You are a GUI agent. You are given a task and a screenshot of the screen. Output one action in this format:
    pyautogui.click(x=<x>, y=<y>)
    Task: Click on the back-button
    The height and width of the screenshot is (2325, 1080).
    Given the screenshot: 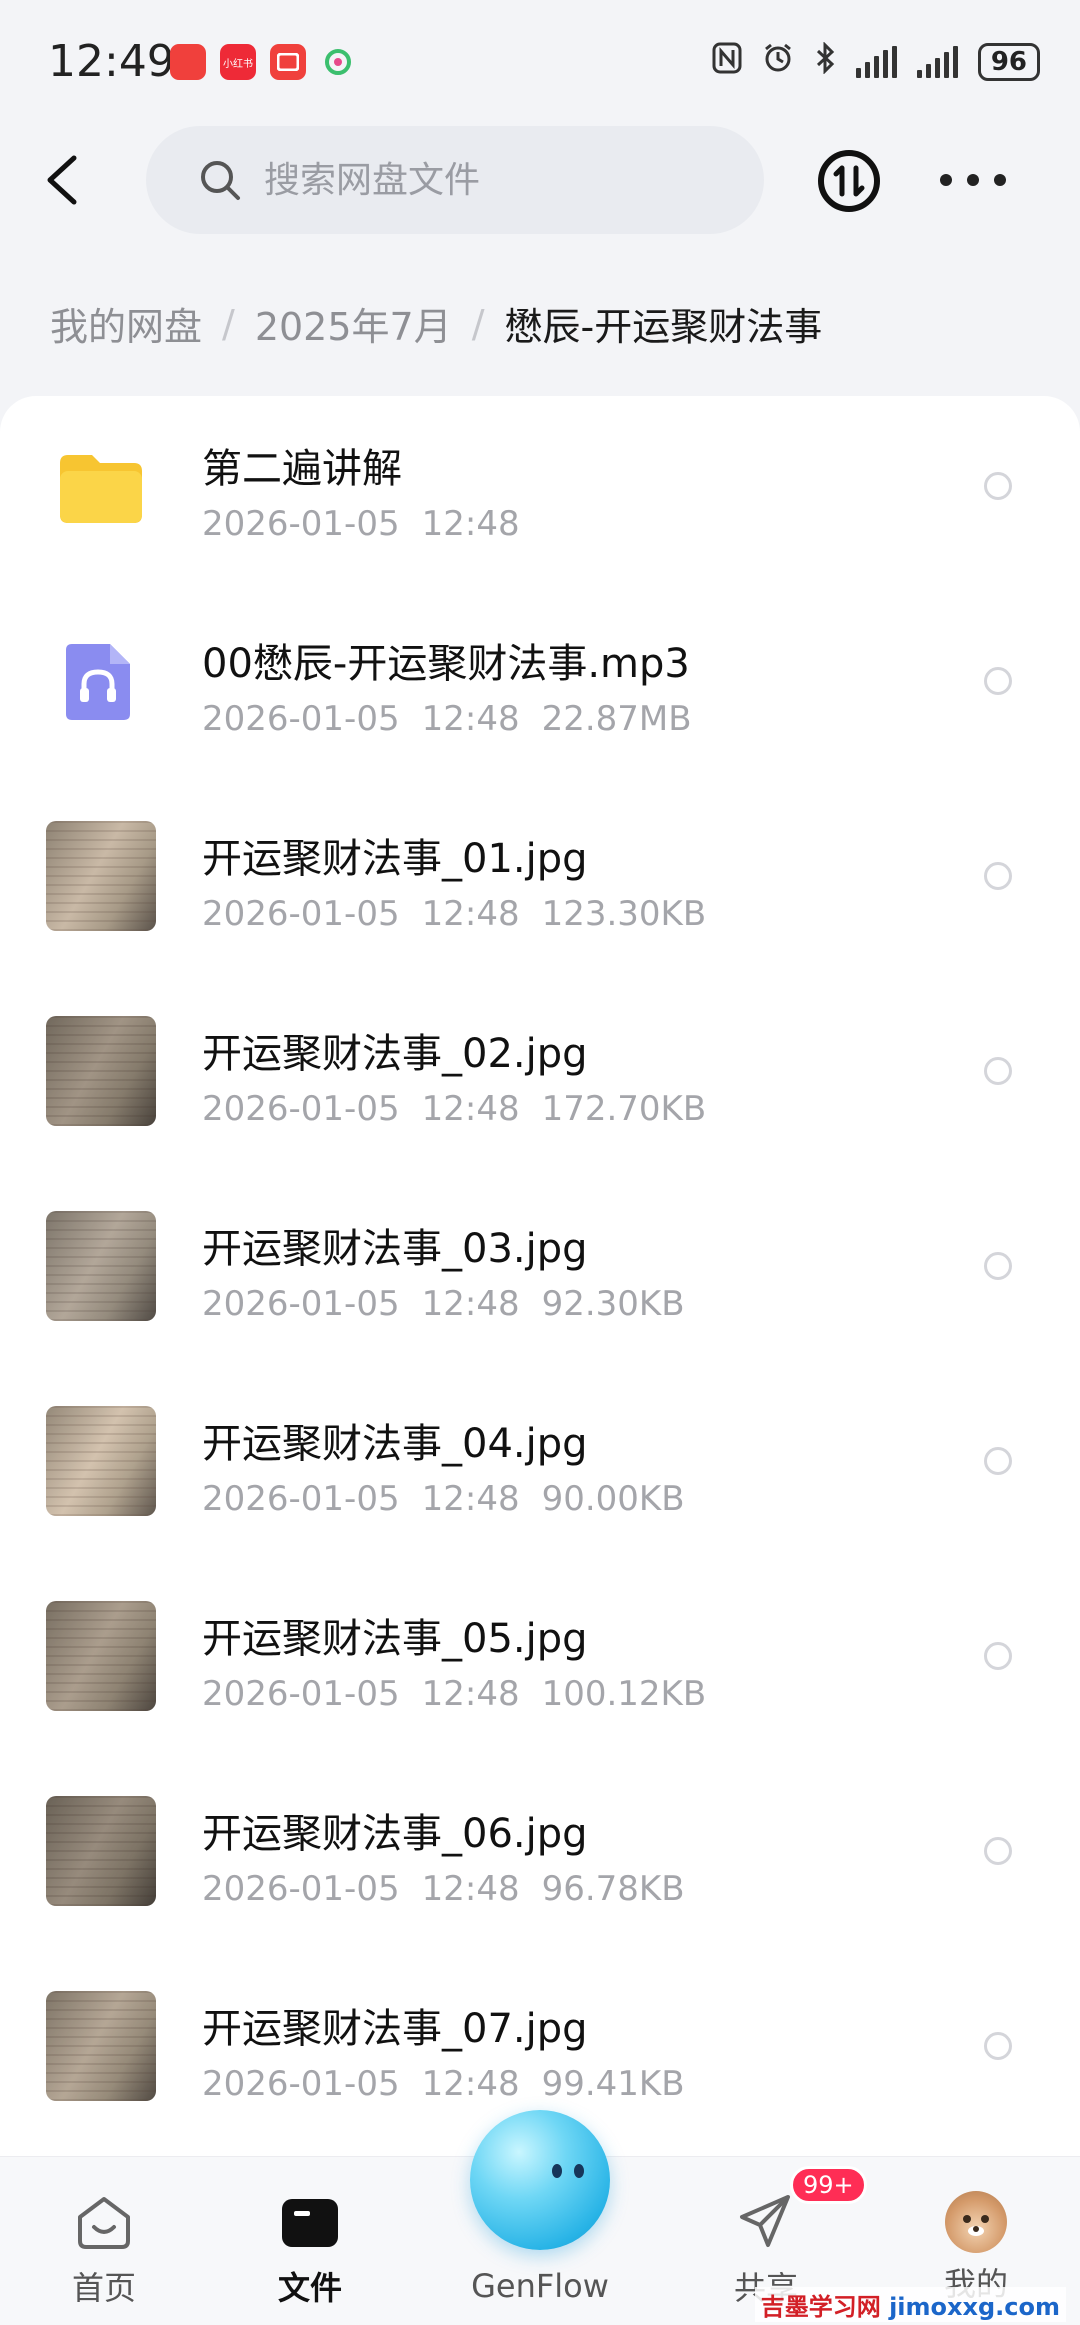 What is the action you would take?
    pyautogui.click(x=66, y=180)
    